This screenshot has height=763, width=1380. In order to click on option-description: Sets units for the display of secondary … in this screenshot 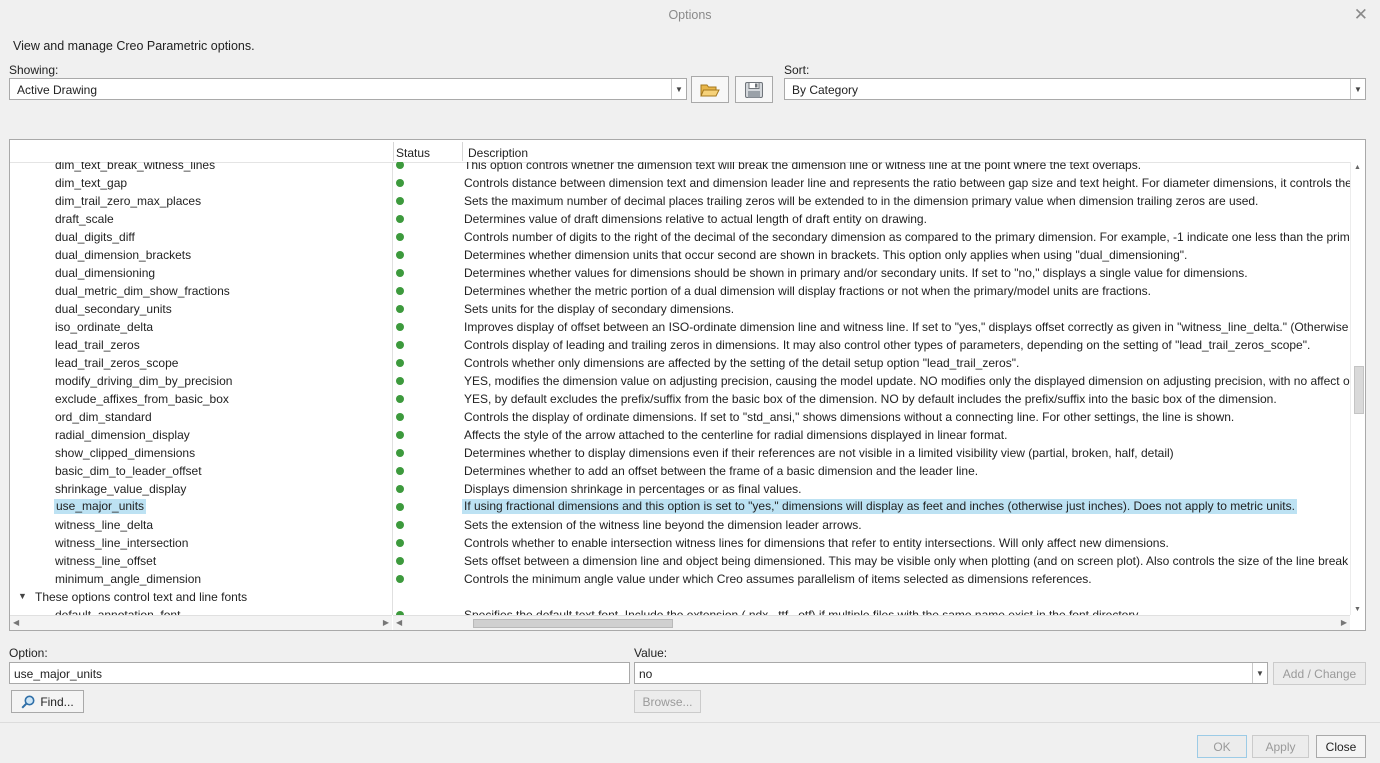, I will do `click(599, 309)`.